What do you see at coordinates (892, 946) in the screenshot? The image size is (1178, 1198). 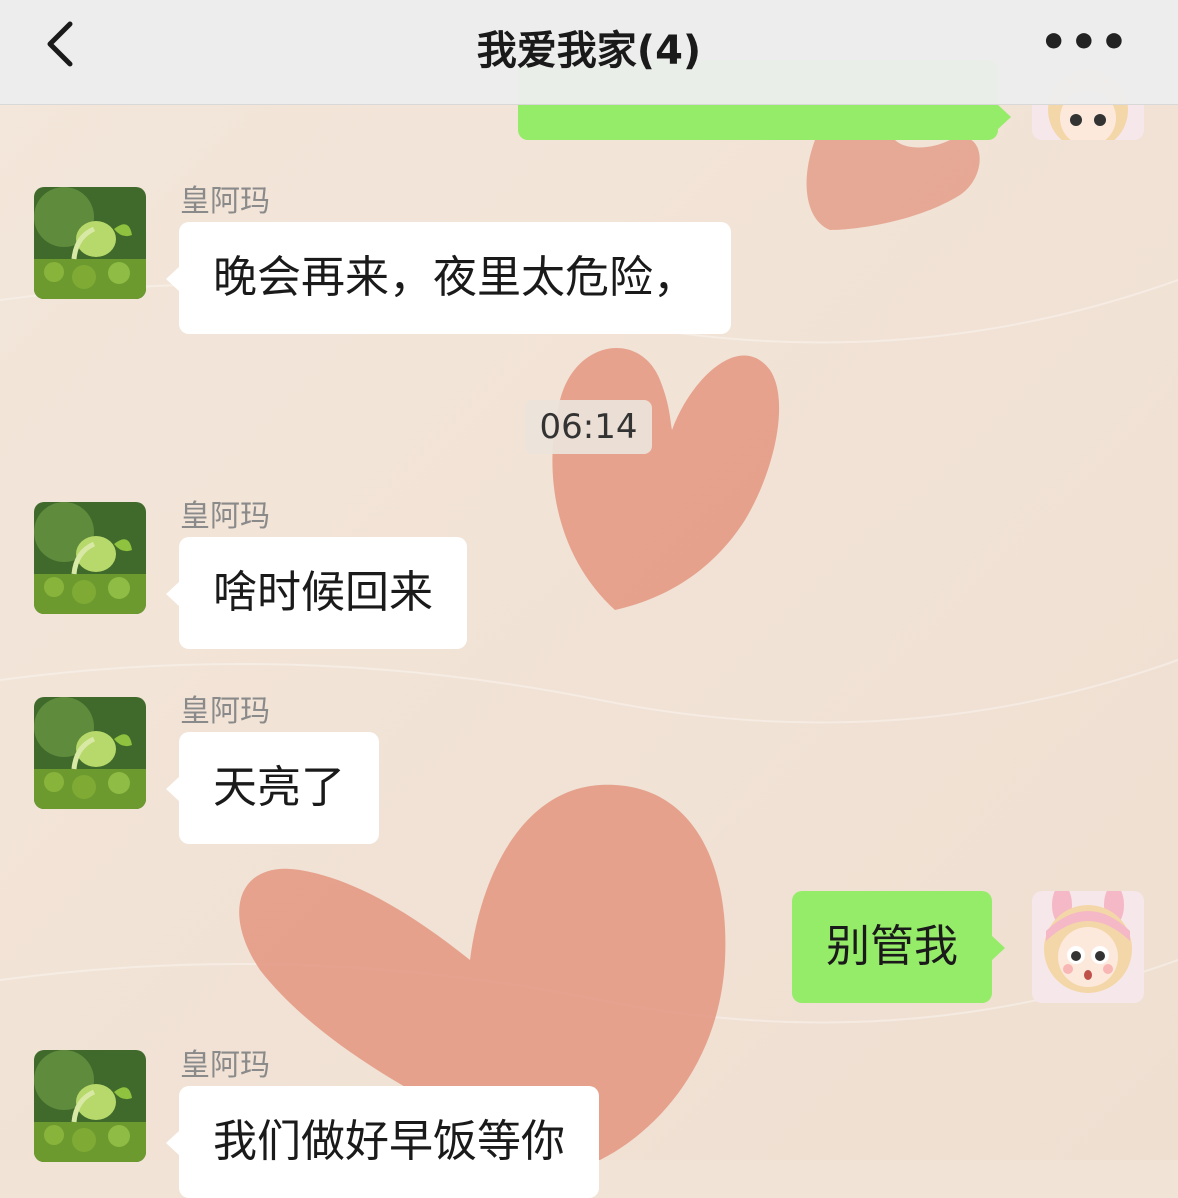 I see `message-text: 别管我` at bounding box center [892, 946].